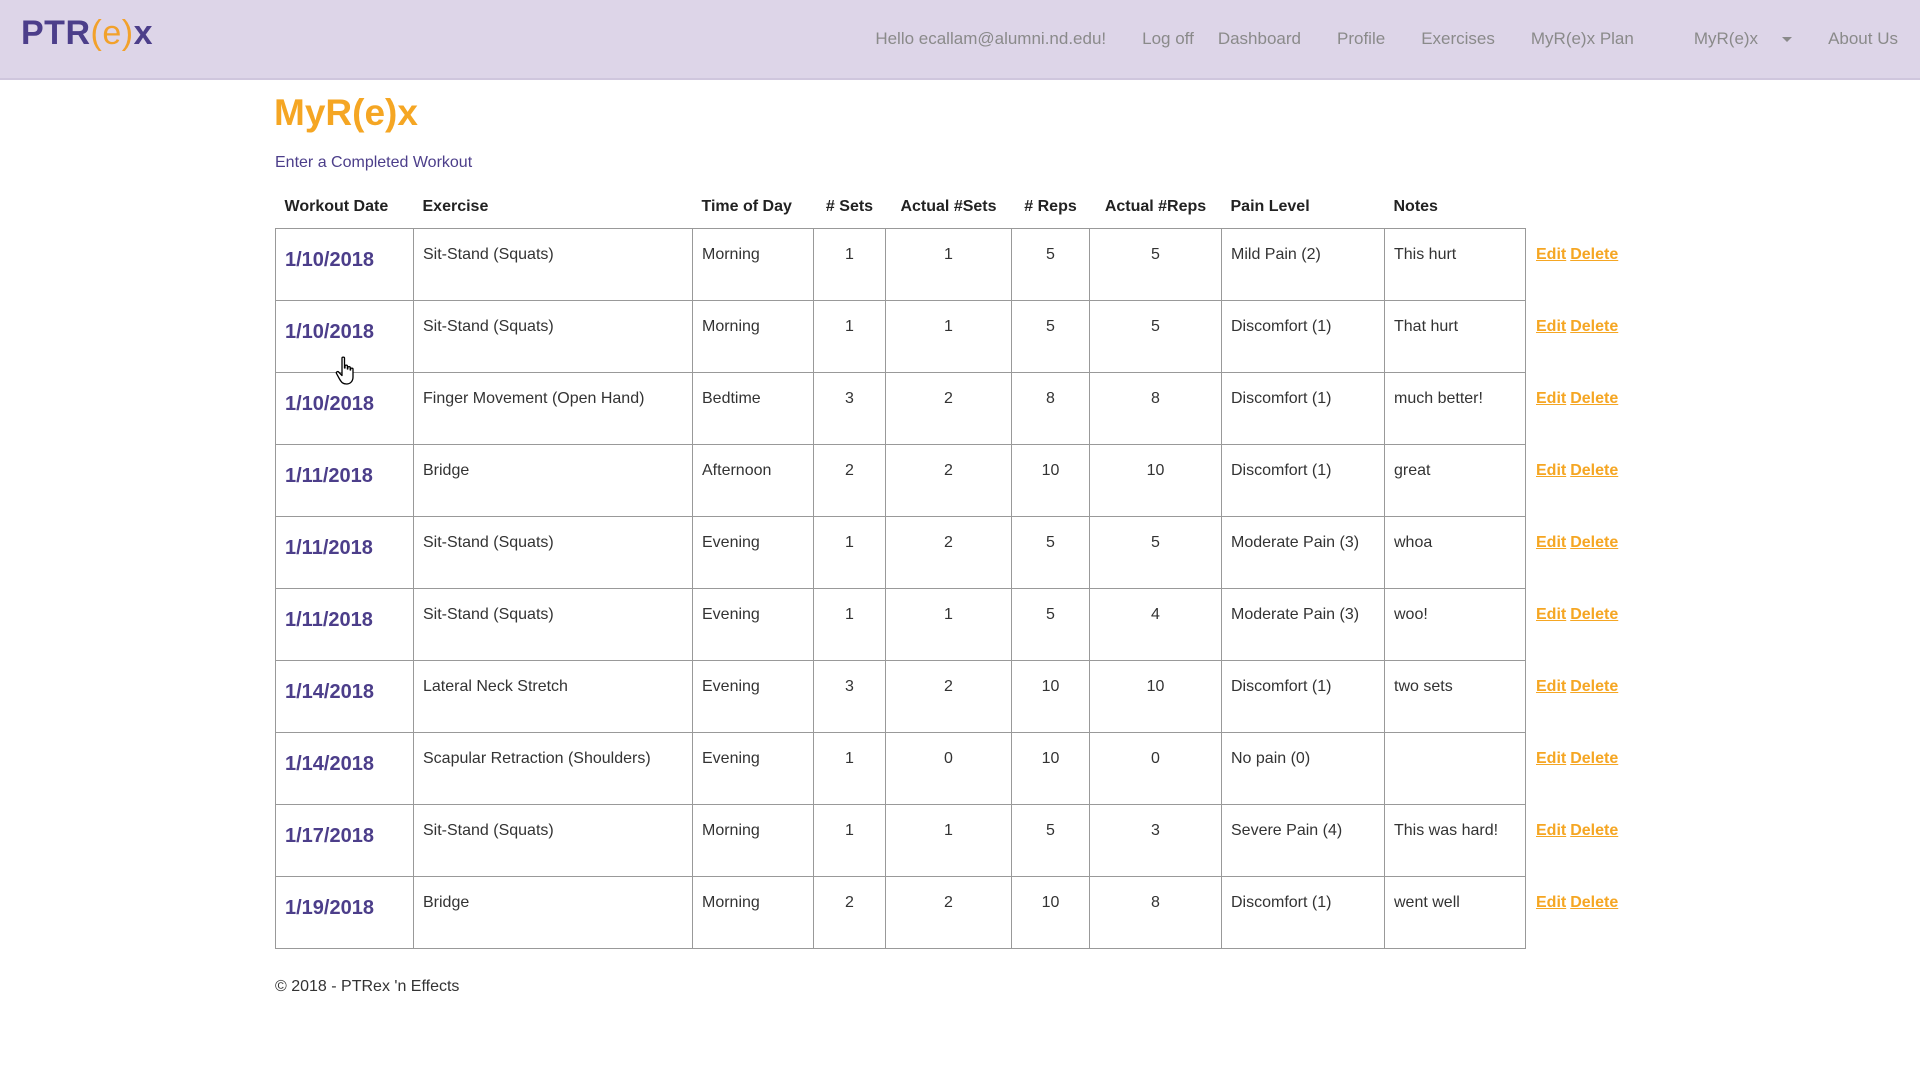 This screenshot has height=1080, width=1920. I want to click on actual-reps-cell-text: 10, so click(1155, 470).